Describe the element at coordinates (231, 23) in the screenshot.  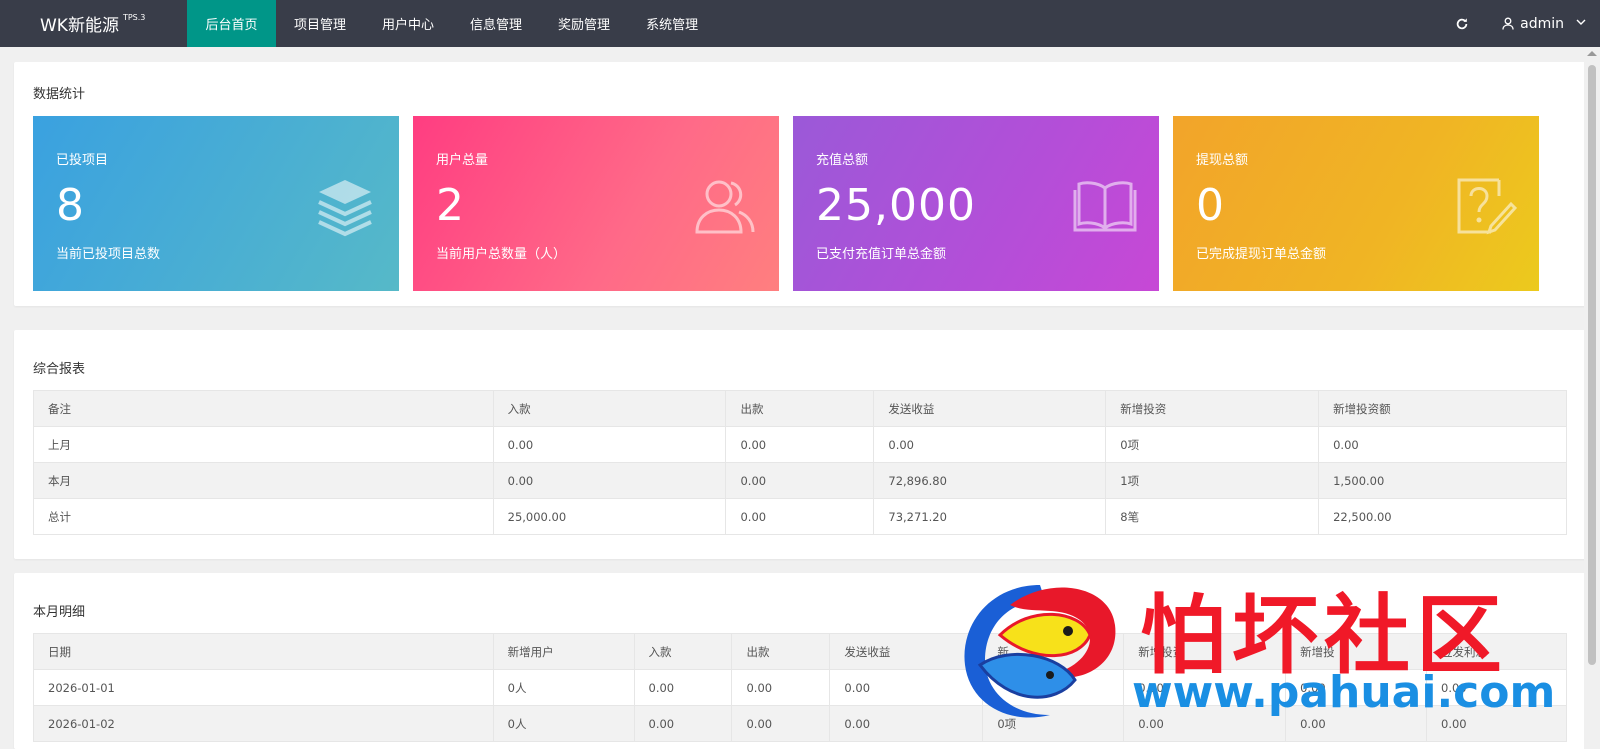
I see `nav-item-home: 后台首页` at that location.